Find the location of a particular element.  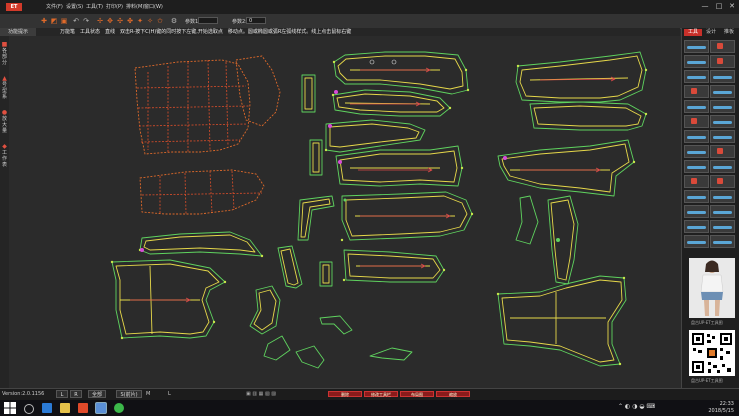

dashed-piece-bodice is located at coordinates (192, 107).